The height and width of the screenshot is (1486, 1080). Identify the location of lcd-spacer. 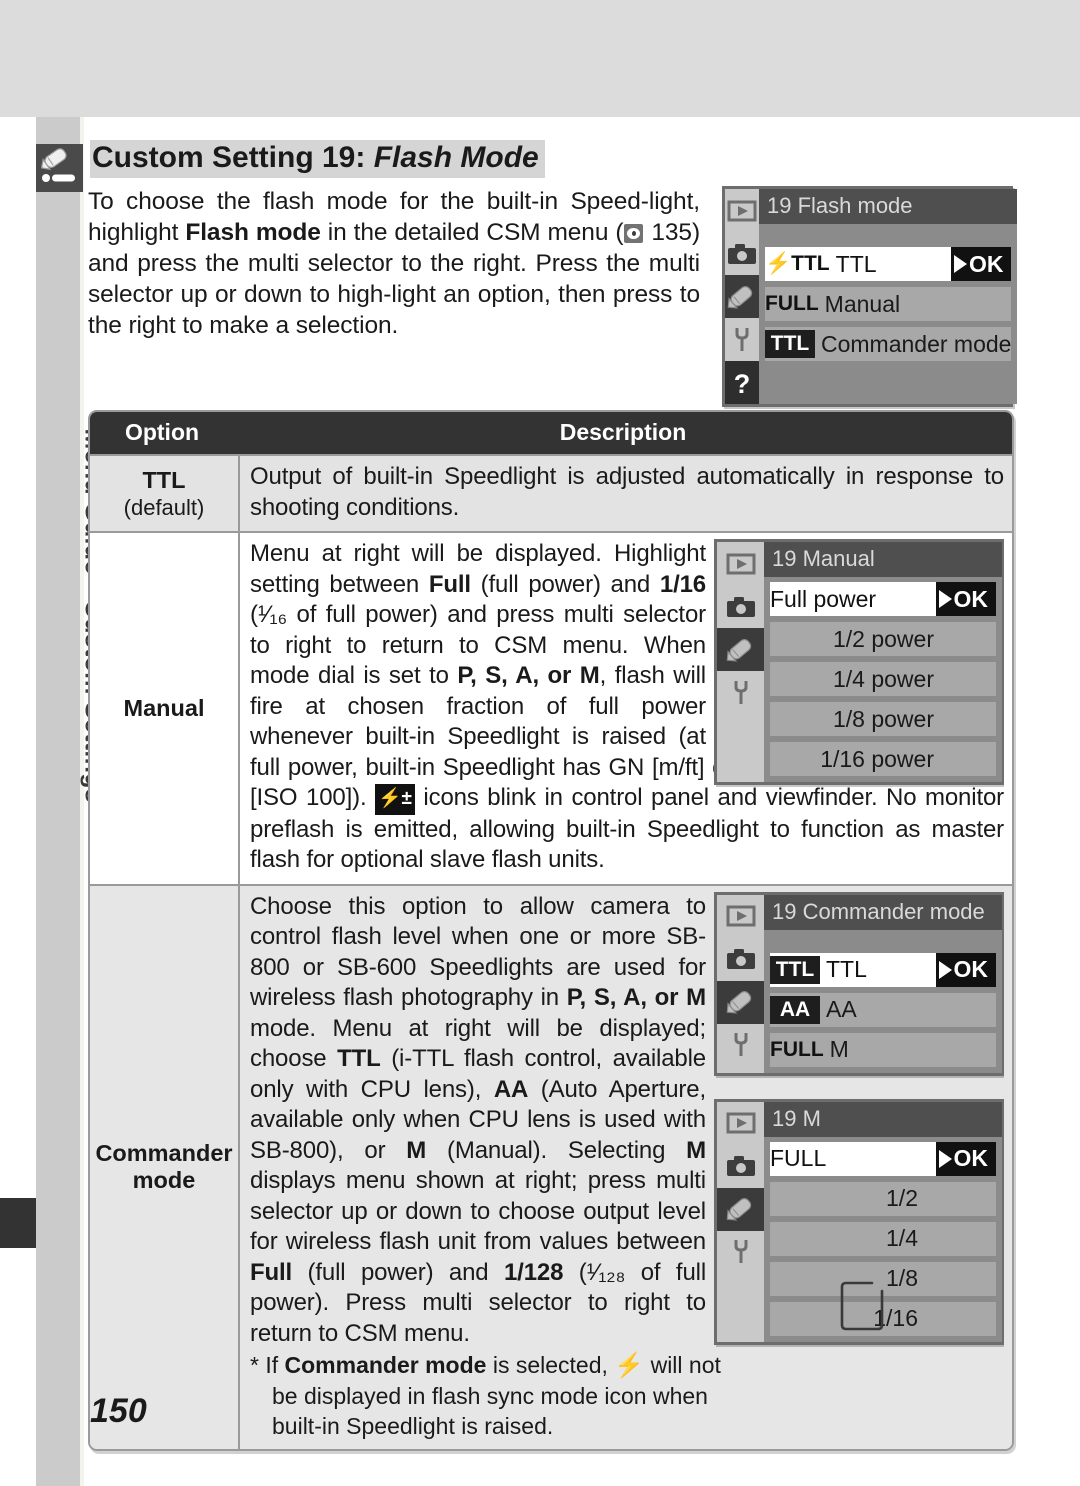
(888, 235).